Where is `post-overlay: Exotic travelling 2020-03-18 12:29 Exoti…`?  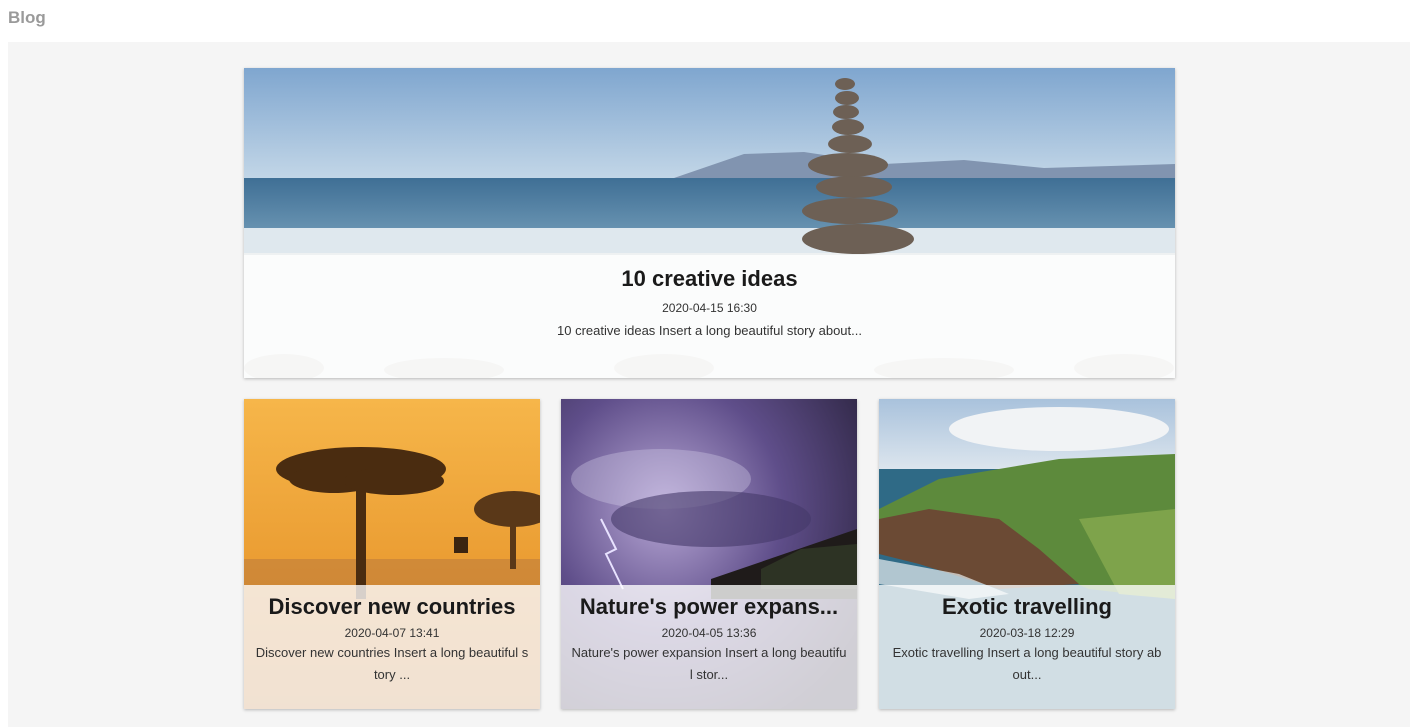 post-overlay: Exotic travelling 2020-03-18 12:29 Exoti… is located at coordinates (1027, 647).